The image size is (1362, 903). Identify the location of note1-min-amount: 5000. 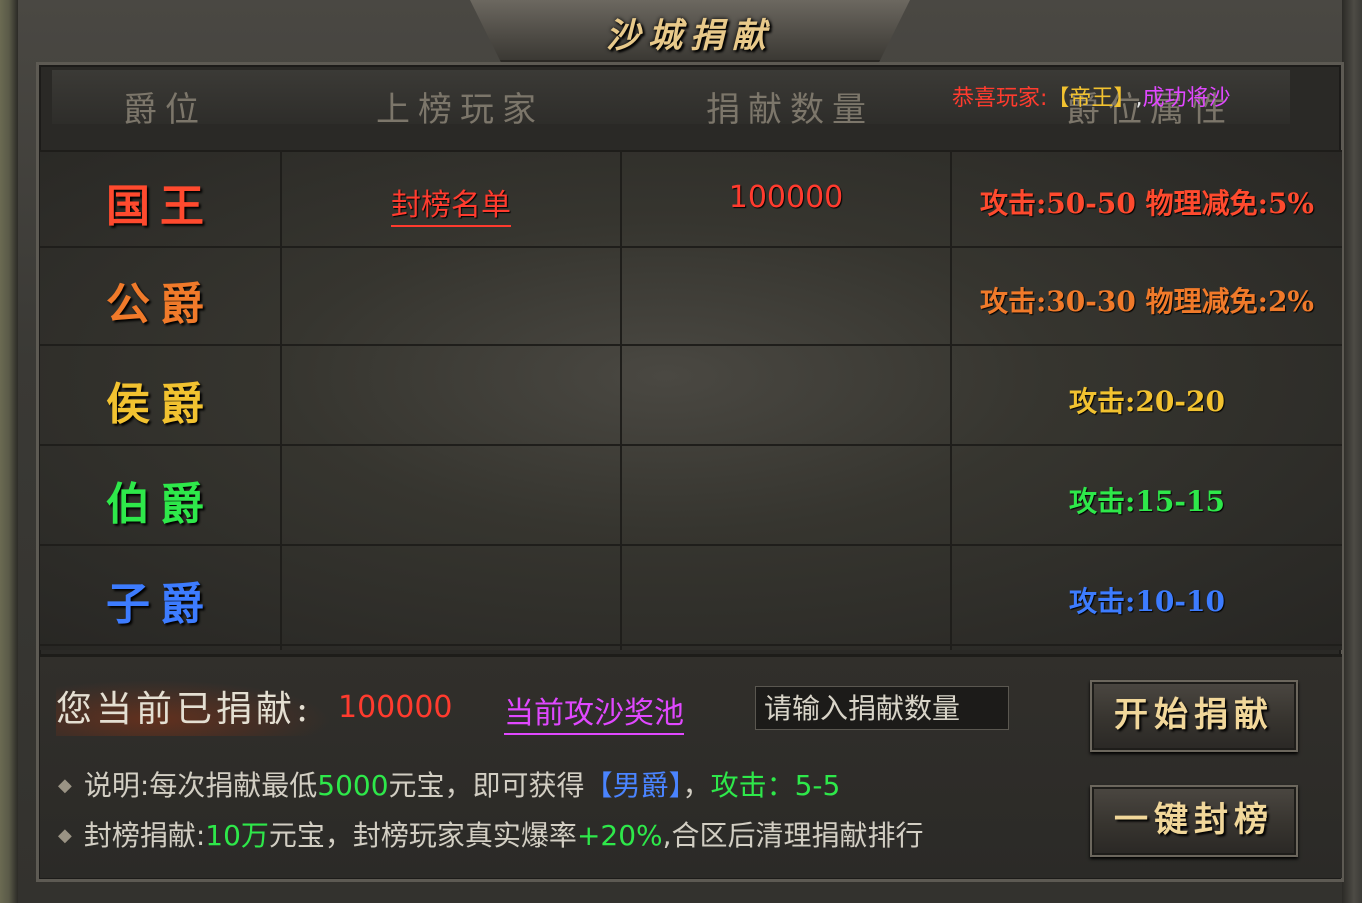
(353, 785).